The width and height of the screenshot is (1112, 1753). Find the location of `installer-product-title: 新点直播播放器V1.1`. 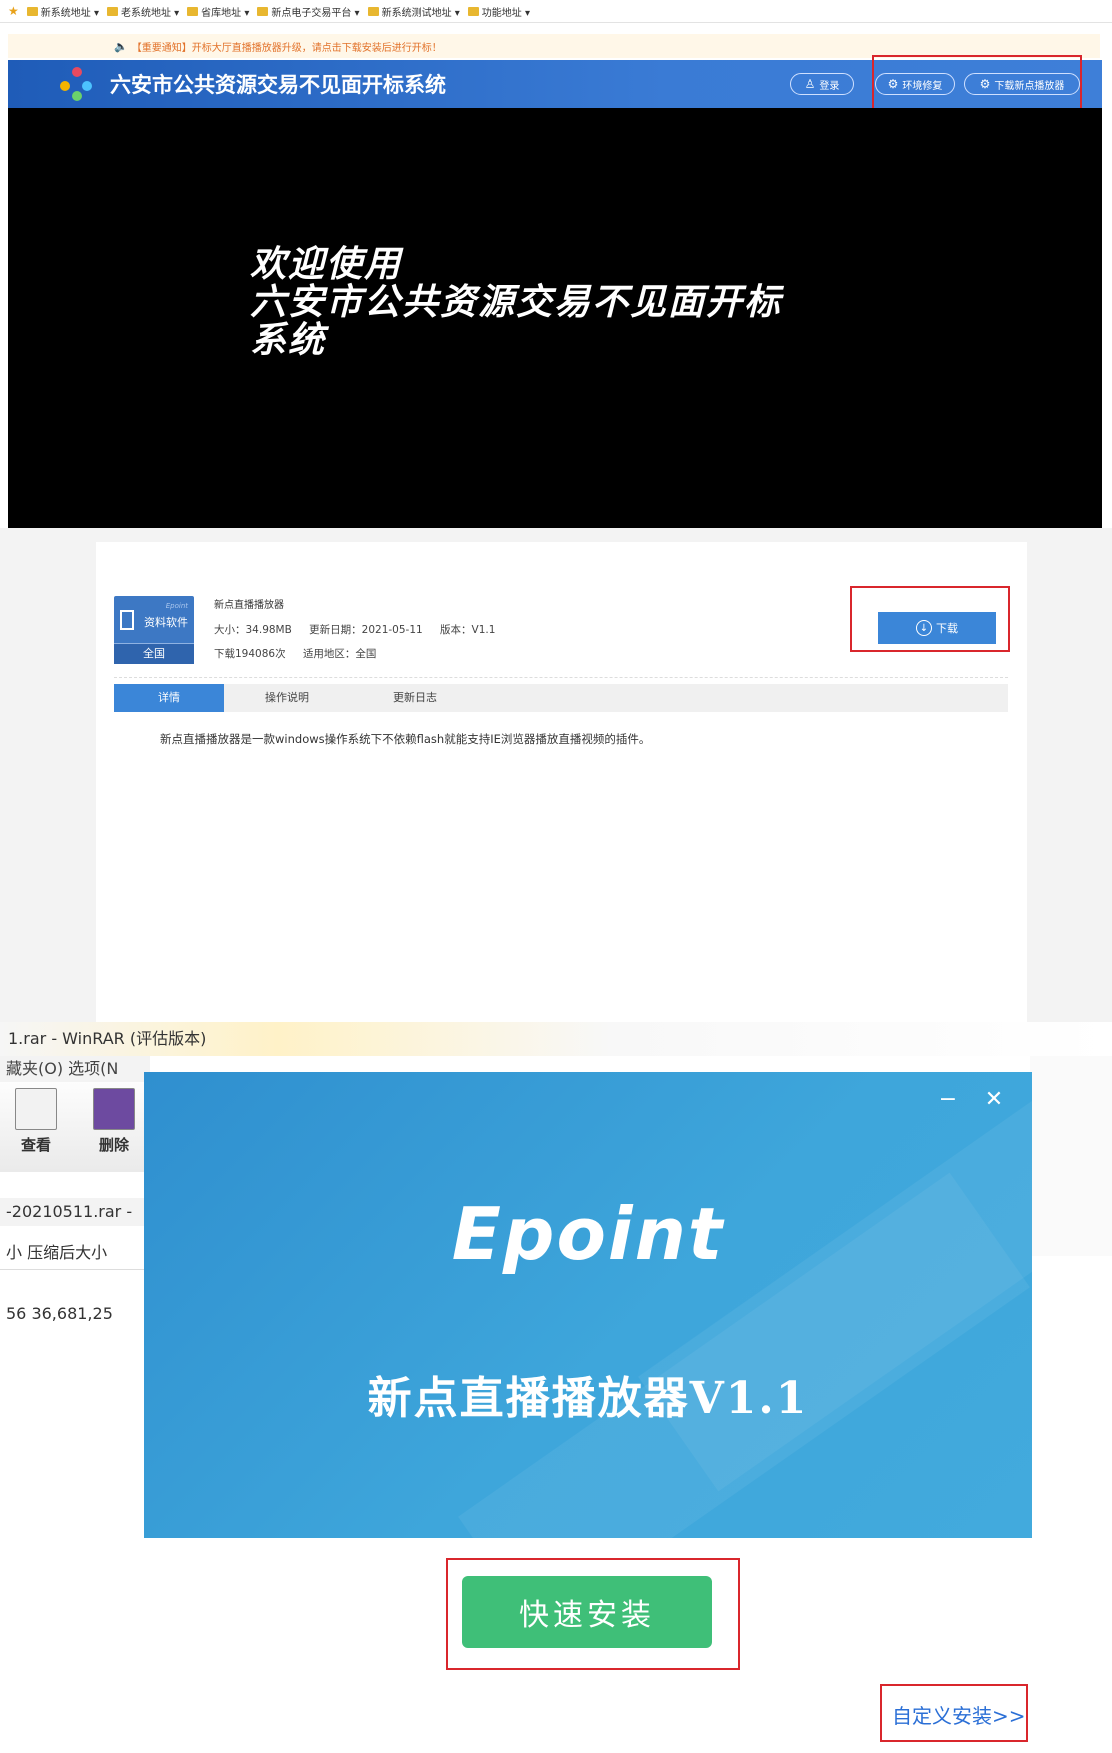

installer-product-title: 新点直播播放器V1.1 is located at coordinates (588, 1398).